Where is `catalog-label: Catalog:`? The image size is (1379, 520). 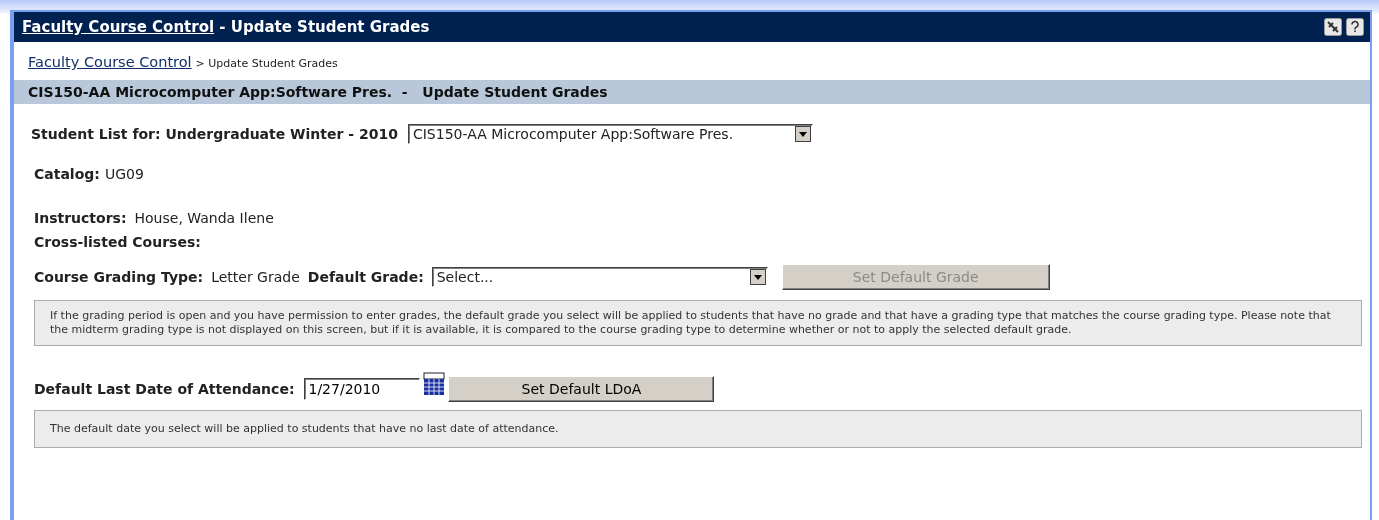 catalog-label: Catalog: is located at coordinates (67, 174).